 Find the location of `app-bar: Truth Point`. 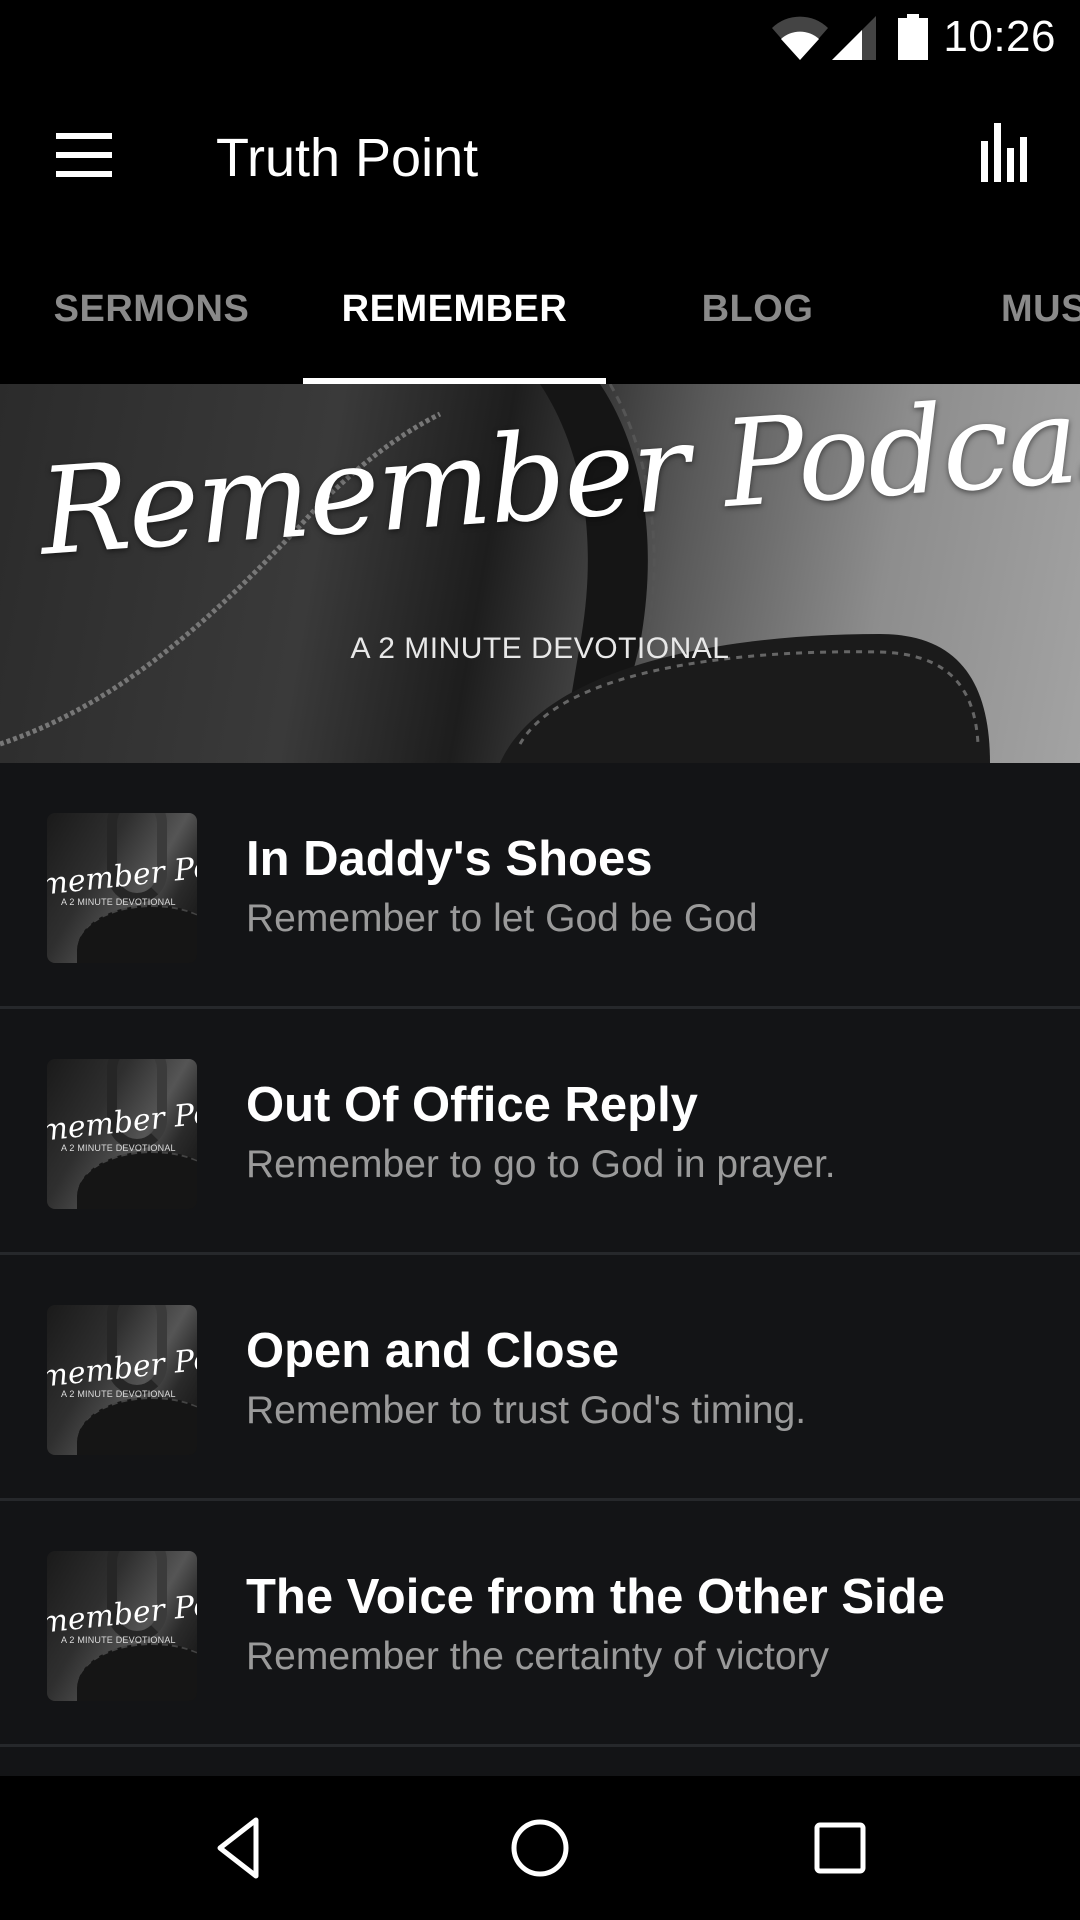

app-bar: Truth Point is located at coordinates (540, 155).